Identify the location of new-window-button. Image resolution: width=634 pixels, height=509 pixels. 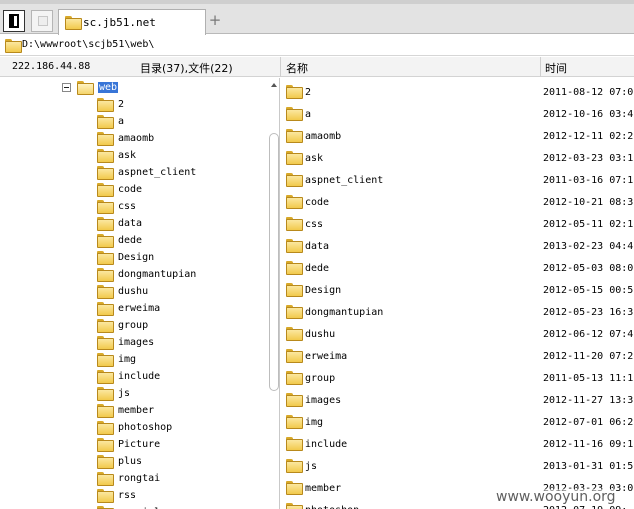
(42, 21).